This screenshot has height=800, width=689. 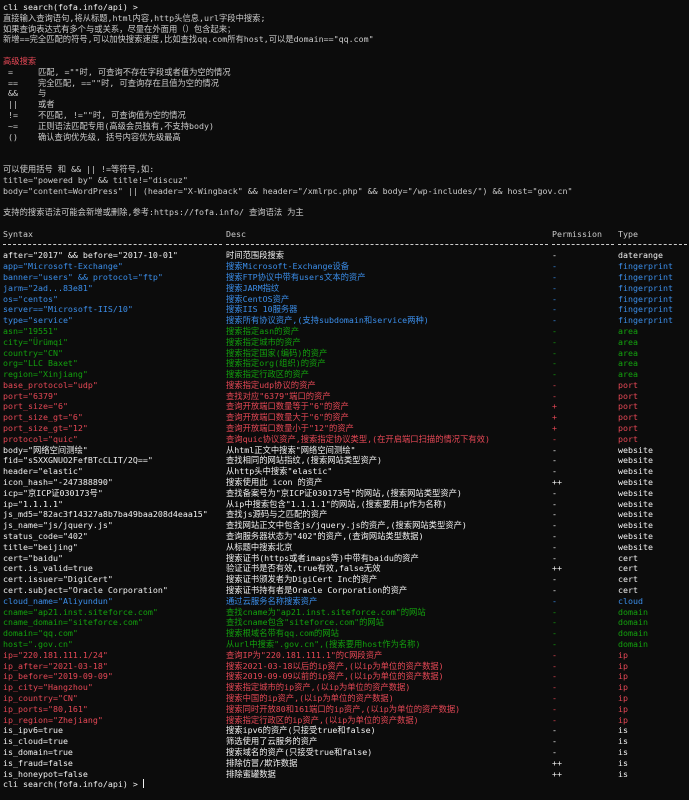 What do you see at coordinates (43, 417) in the screenshot?
I see `cell-syntax: port_size_gt="6"` at bounding box center [43, 417].